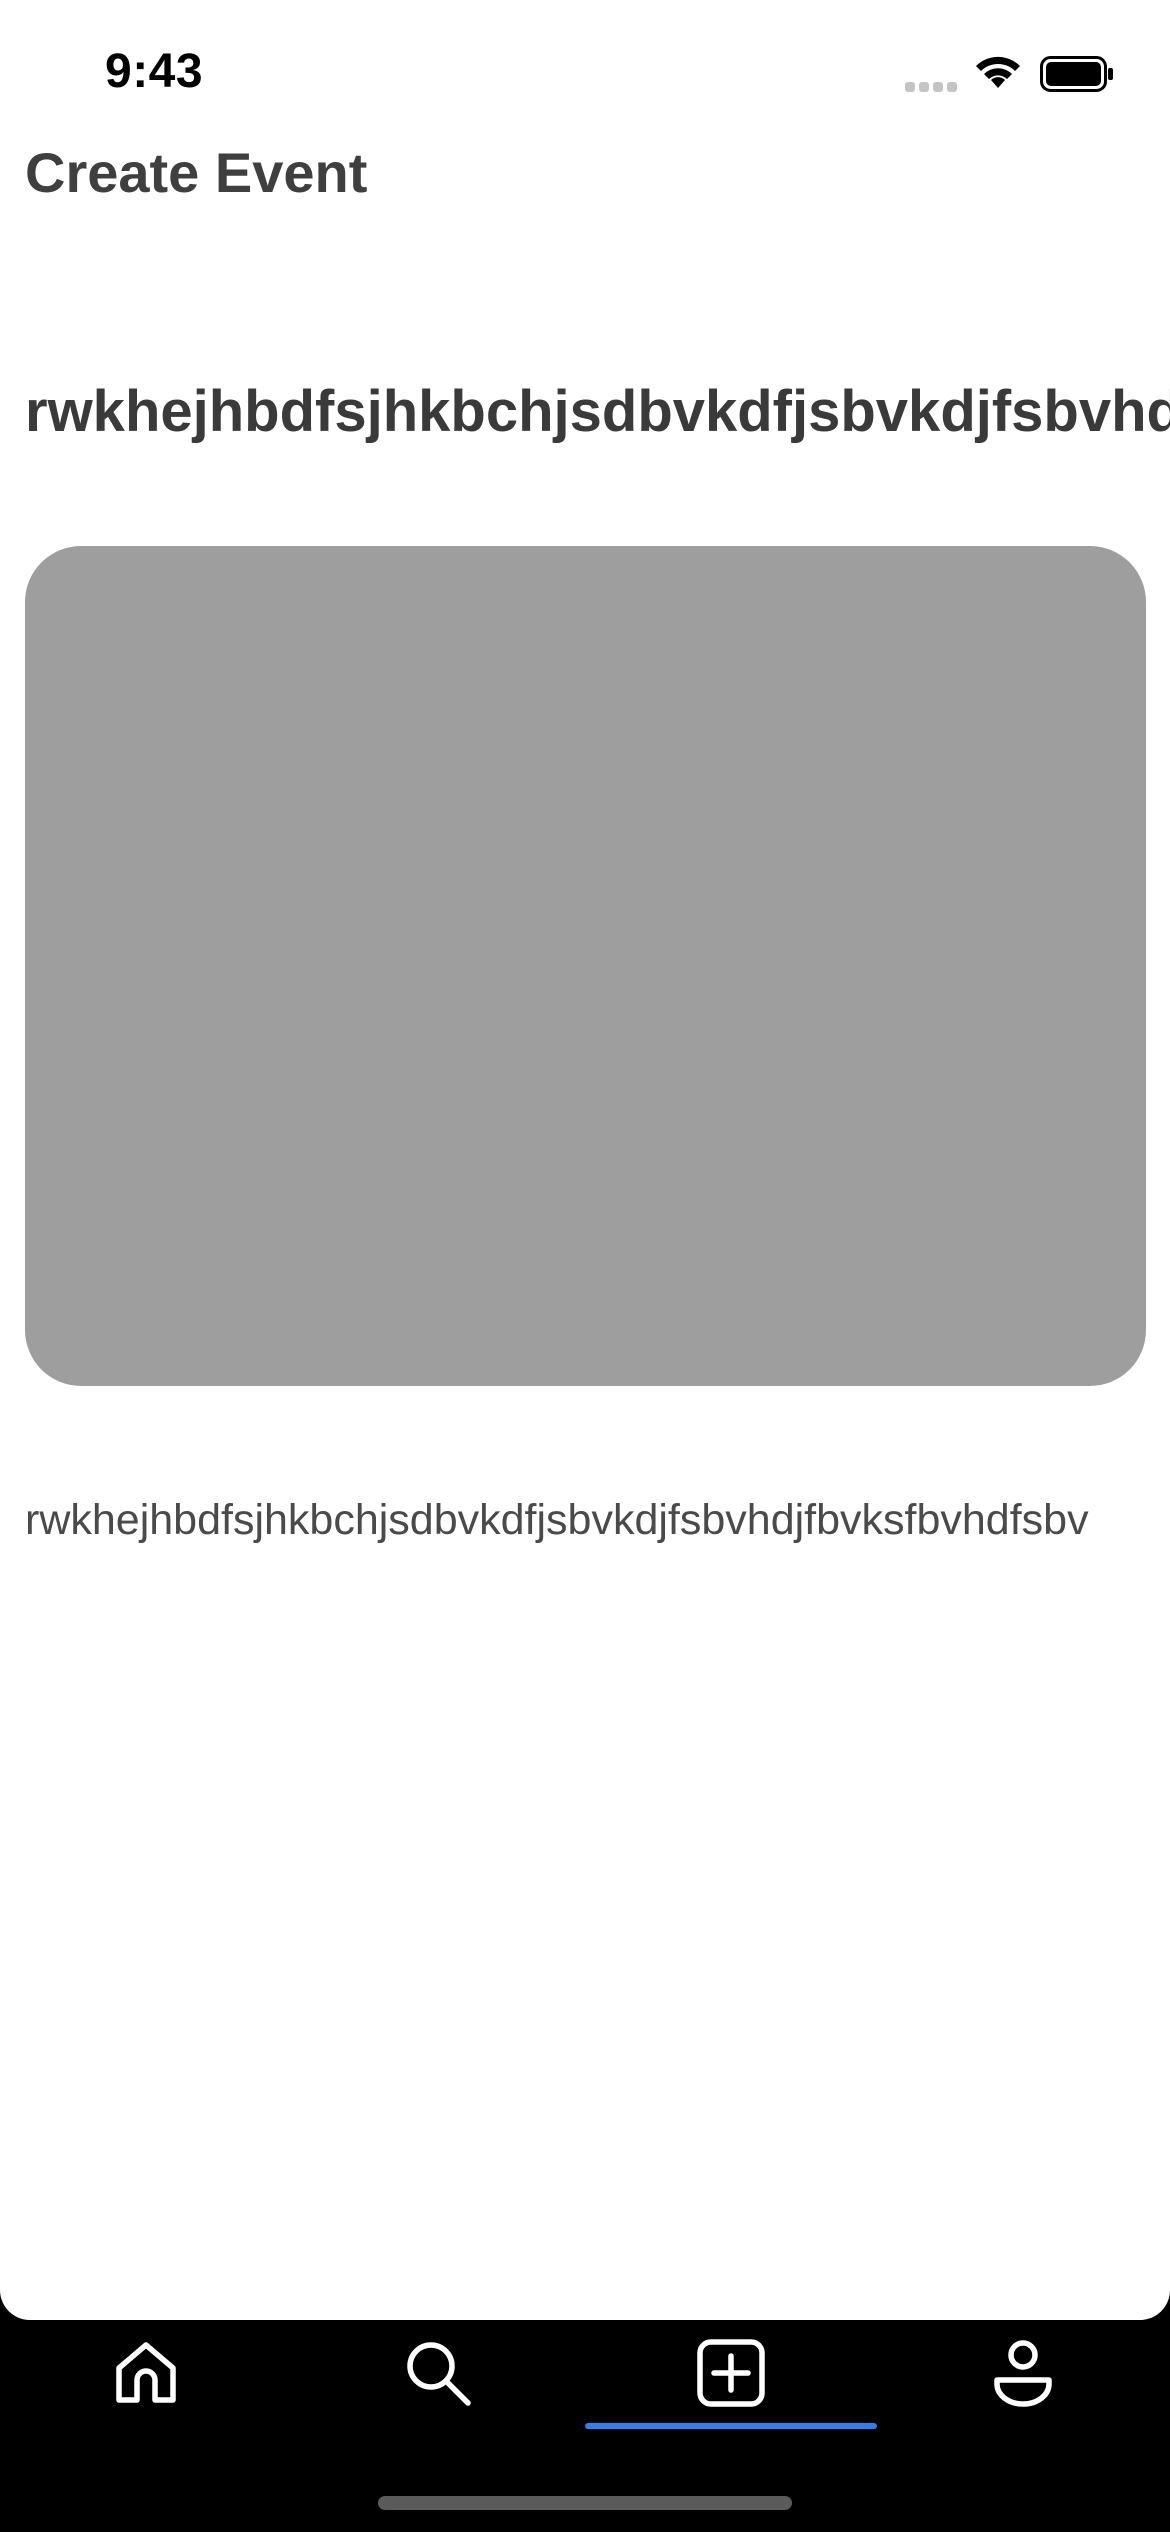  I want to click on tab-home, so click(146, 2375).